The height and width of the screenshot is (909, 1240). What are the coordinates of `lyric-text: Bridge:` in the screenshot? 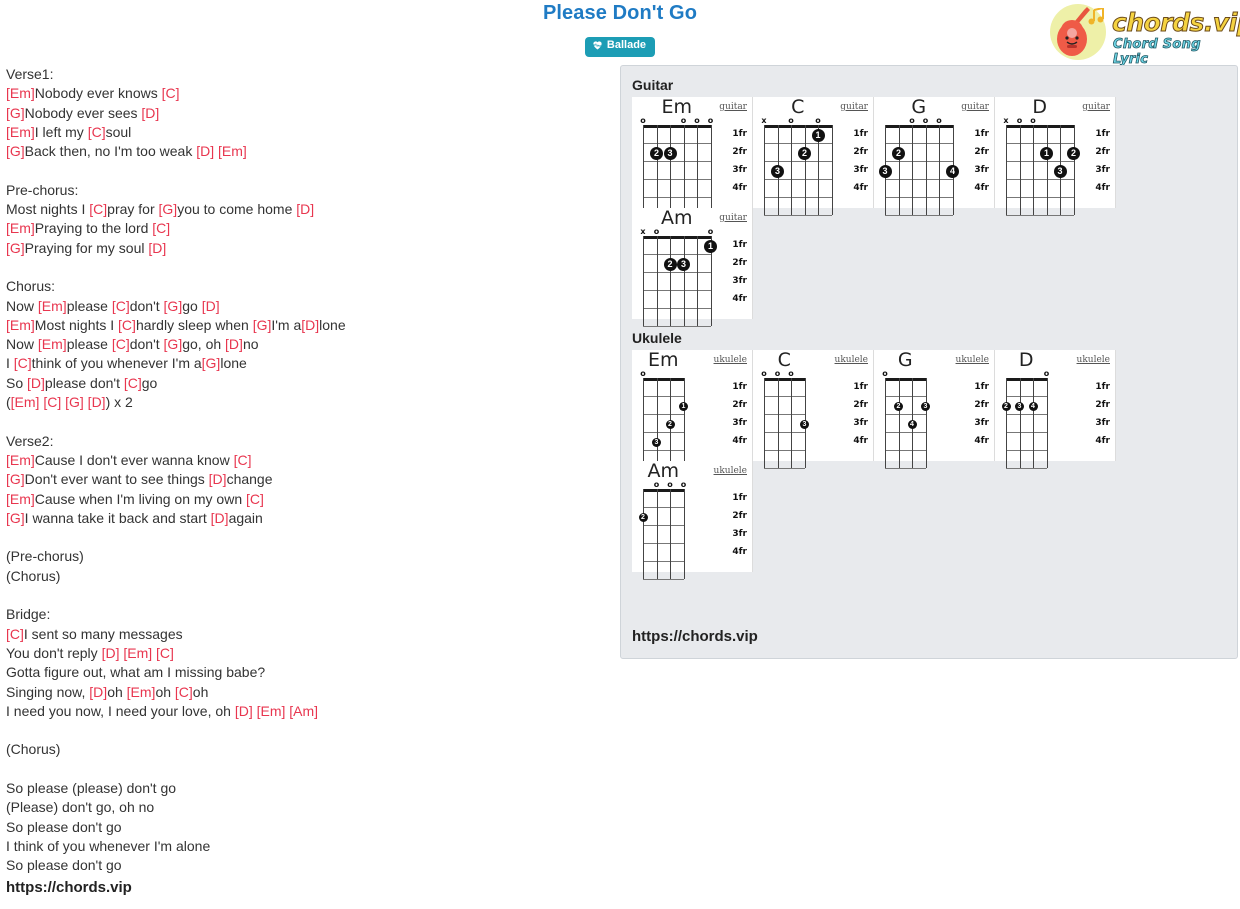 It's located at (28, 614).